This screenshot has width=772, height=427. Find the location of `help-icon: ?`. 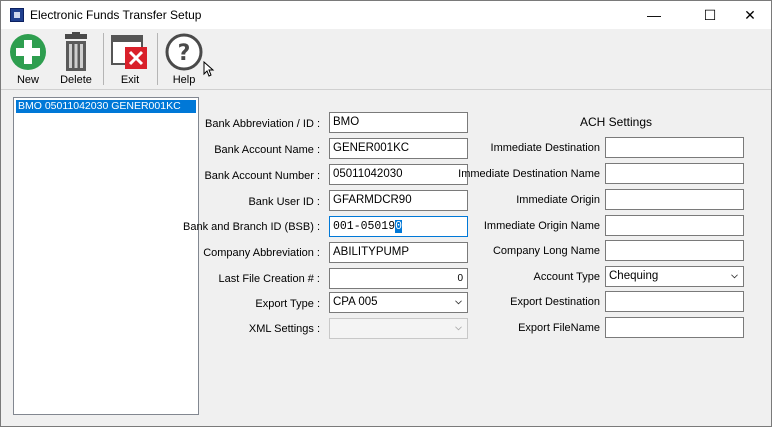

help-icon: ? is located at coordinates (184, 52).